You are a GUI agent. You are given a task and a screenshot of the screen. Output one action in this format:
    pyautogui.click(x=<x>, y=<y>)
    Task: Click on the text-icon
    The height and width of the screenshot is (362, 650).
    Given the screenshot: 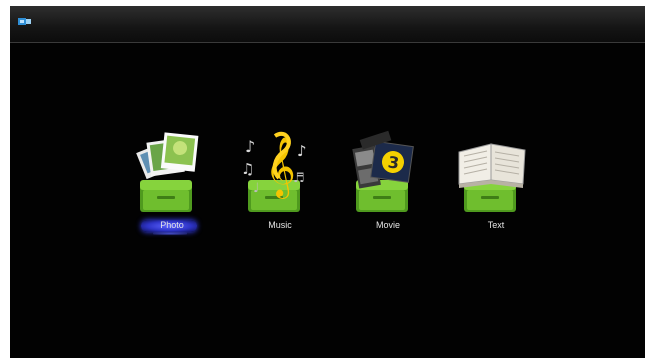 What is the action you would take?
    pyautogui.click(x=492, y=177)
    